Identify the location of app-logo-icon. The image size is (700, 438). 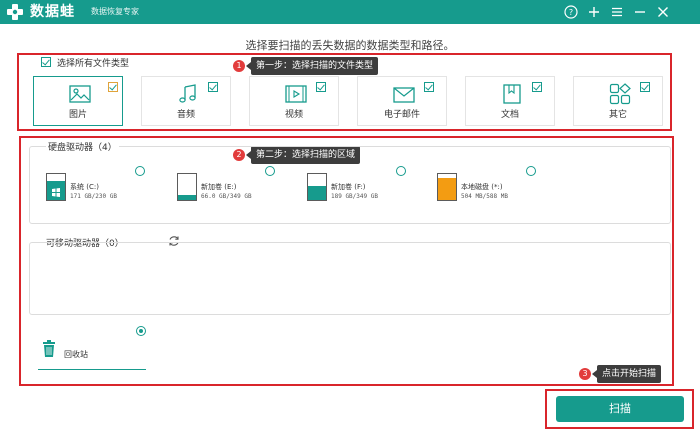
(15, 12).